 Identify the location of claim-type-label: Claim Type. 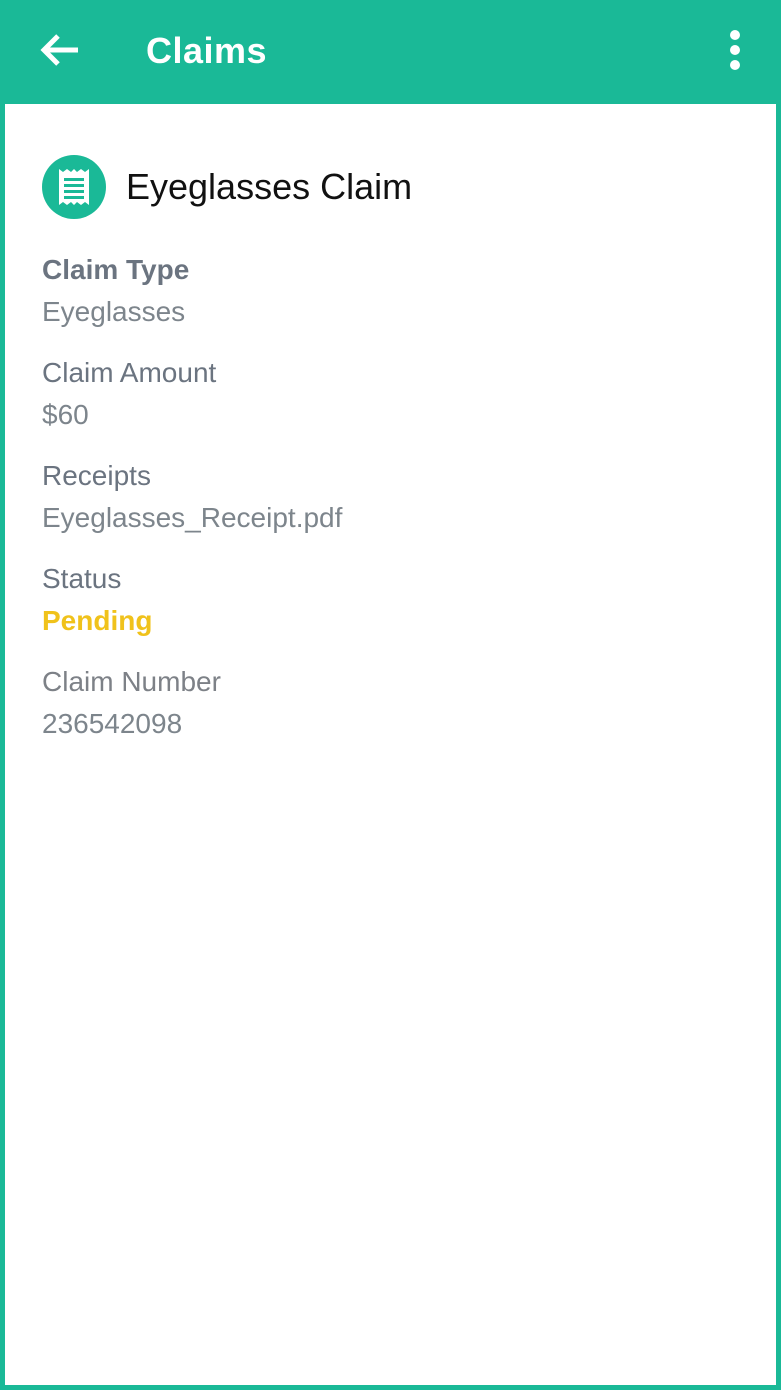
(116, 269).